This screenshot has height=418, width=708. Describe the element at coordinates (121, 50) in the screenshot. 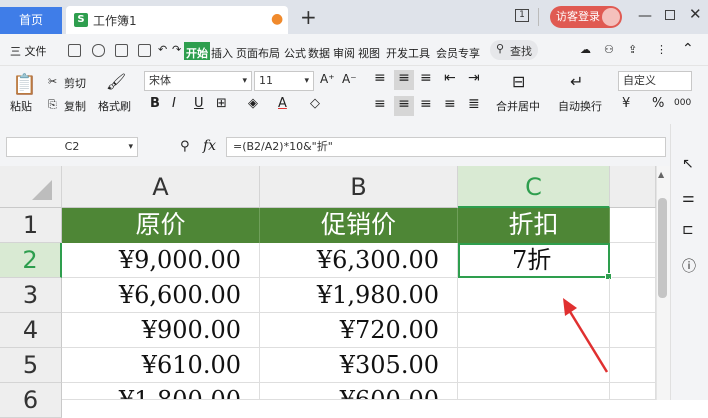

I see `print-icon` at that location.